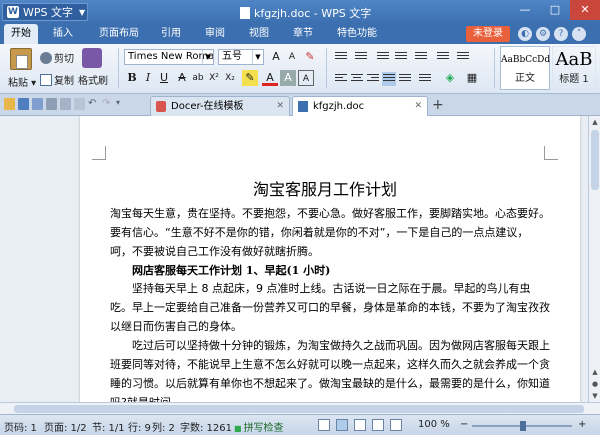 The height and width of the screenshot is (435, 600). I want to click on open-icon, so click(9, 104).